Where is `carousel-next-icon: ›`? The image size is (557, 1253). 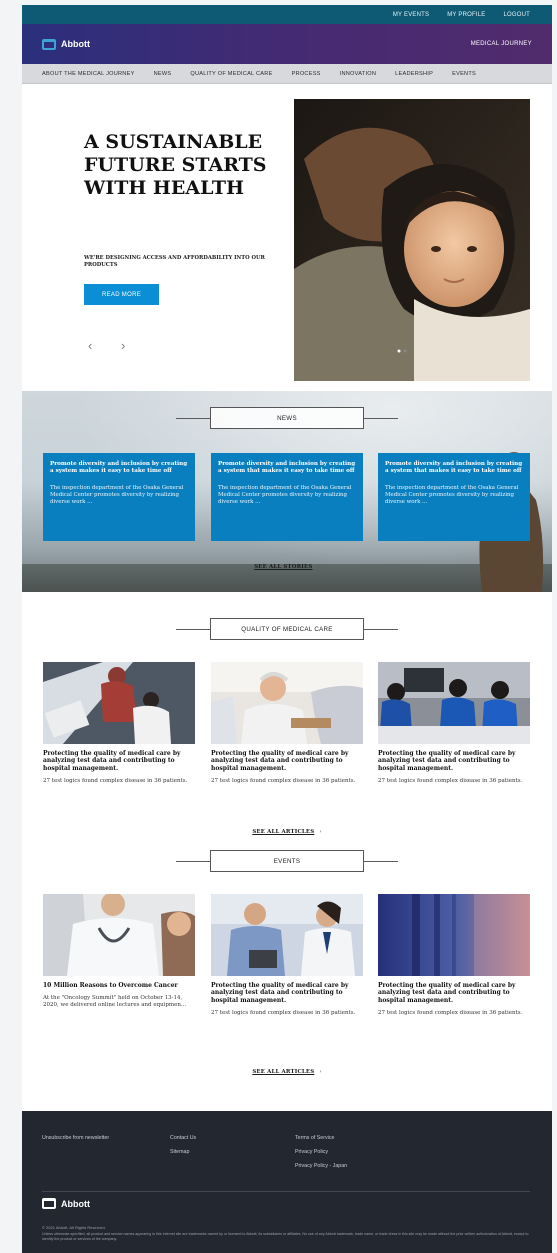
carousel-next-icon: › is located at coordinates (123, 345).